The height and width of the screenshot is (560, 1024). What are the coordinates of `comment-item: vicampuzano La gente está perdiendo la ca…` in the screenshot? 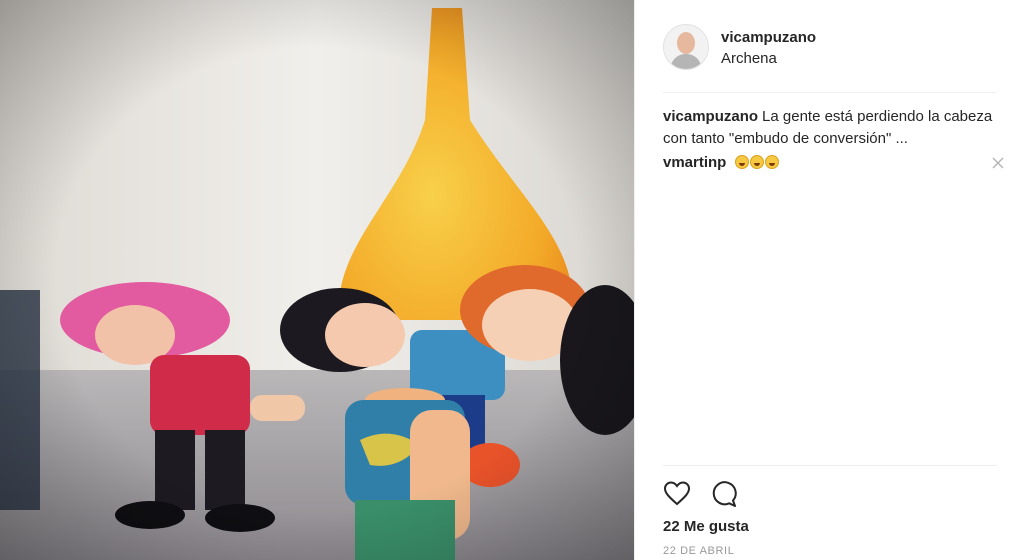 It's located at (830, 128).